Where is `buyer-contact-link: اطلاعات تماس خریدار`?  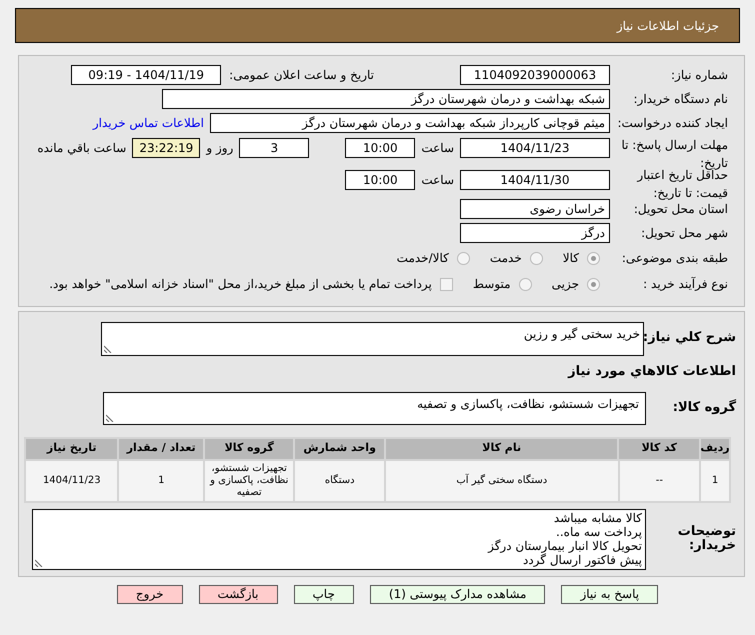 buyer-contact-link: اطلاعات تماس خریدار is located at coordinates (148, 123).